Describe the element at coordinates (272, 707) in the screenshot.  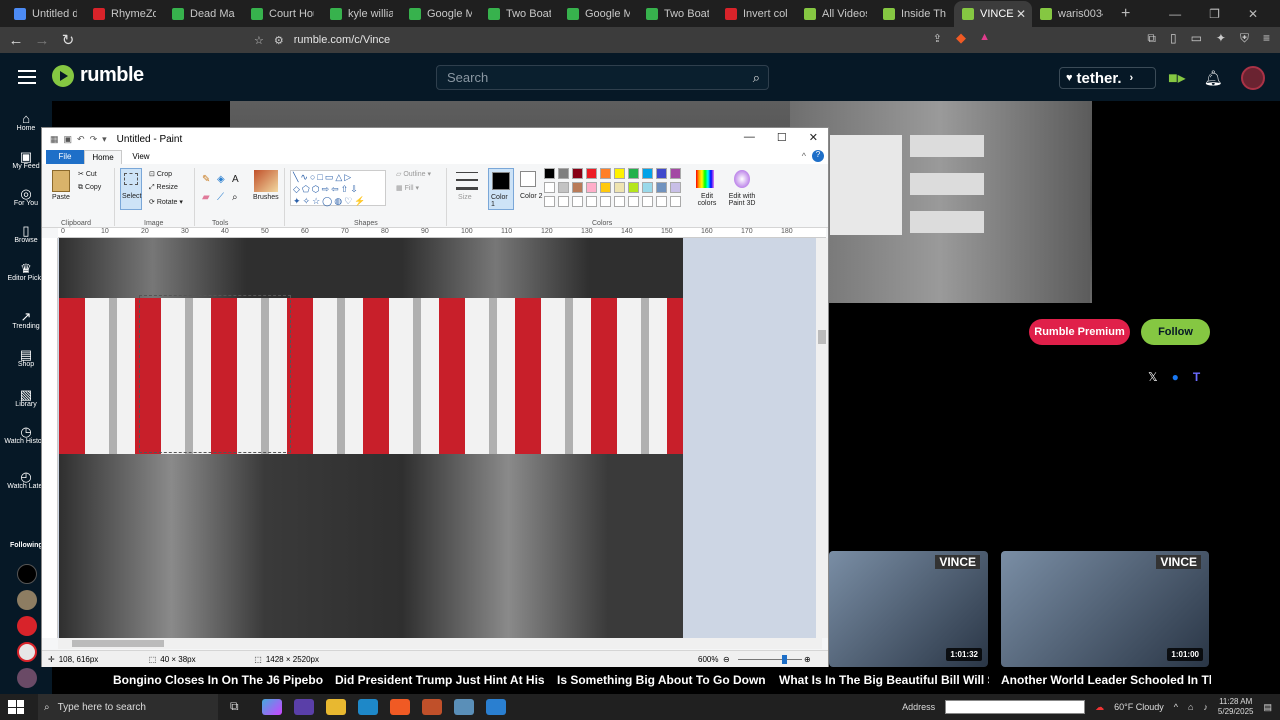
I see `copilot-icon` at that location.